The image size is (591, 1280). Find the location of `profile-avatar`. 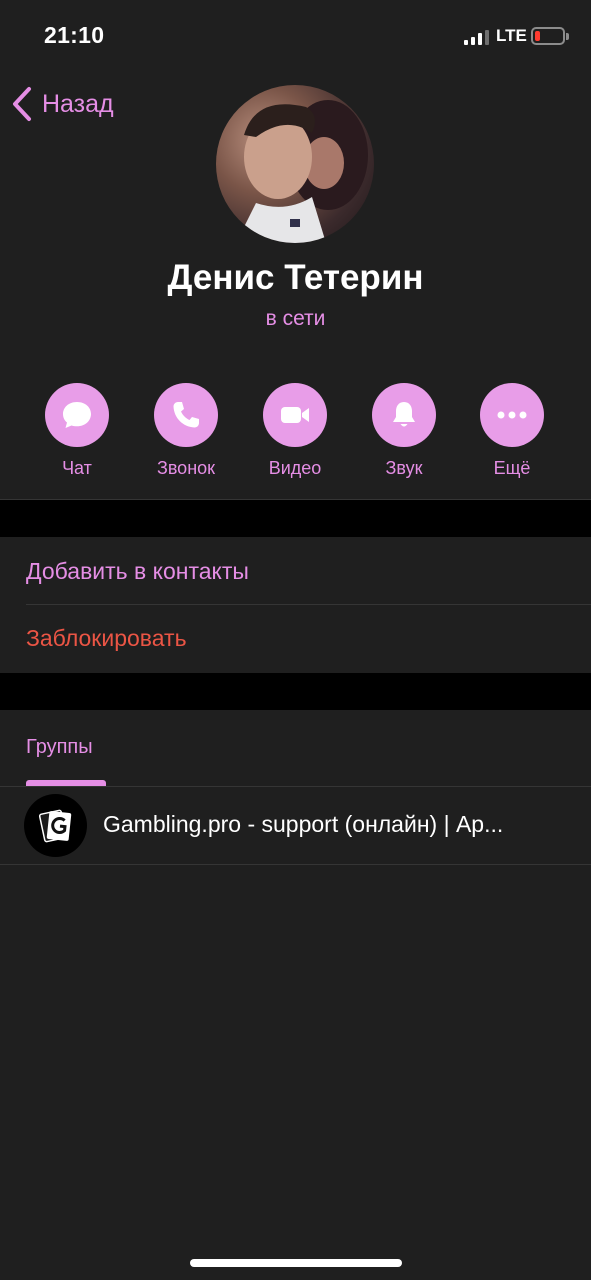

profile-avatar is located at coordinates (295, 164).